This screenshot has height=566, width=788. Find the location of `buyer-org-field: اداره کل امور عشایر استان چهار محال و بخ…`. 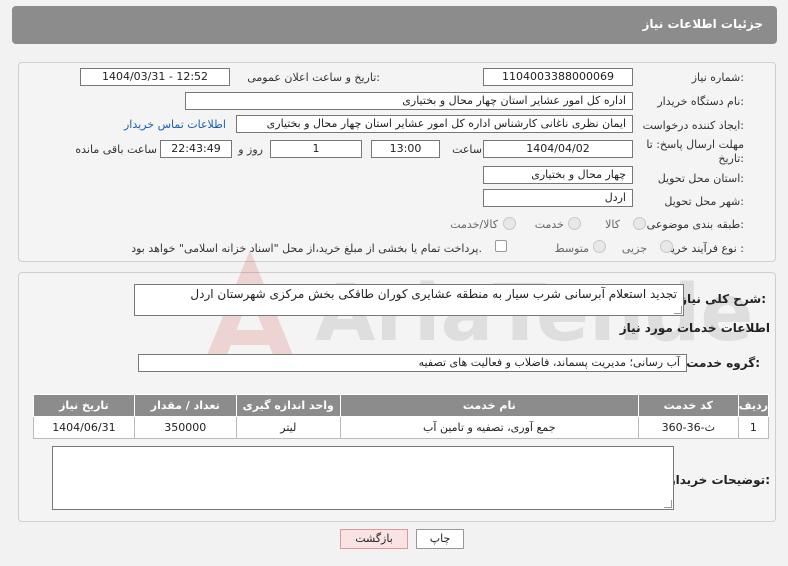

buyer-org-field: اداره کل امور عشایر استان چهار محال و بخ… is located at coordinates (409, 101).